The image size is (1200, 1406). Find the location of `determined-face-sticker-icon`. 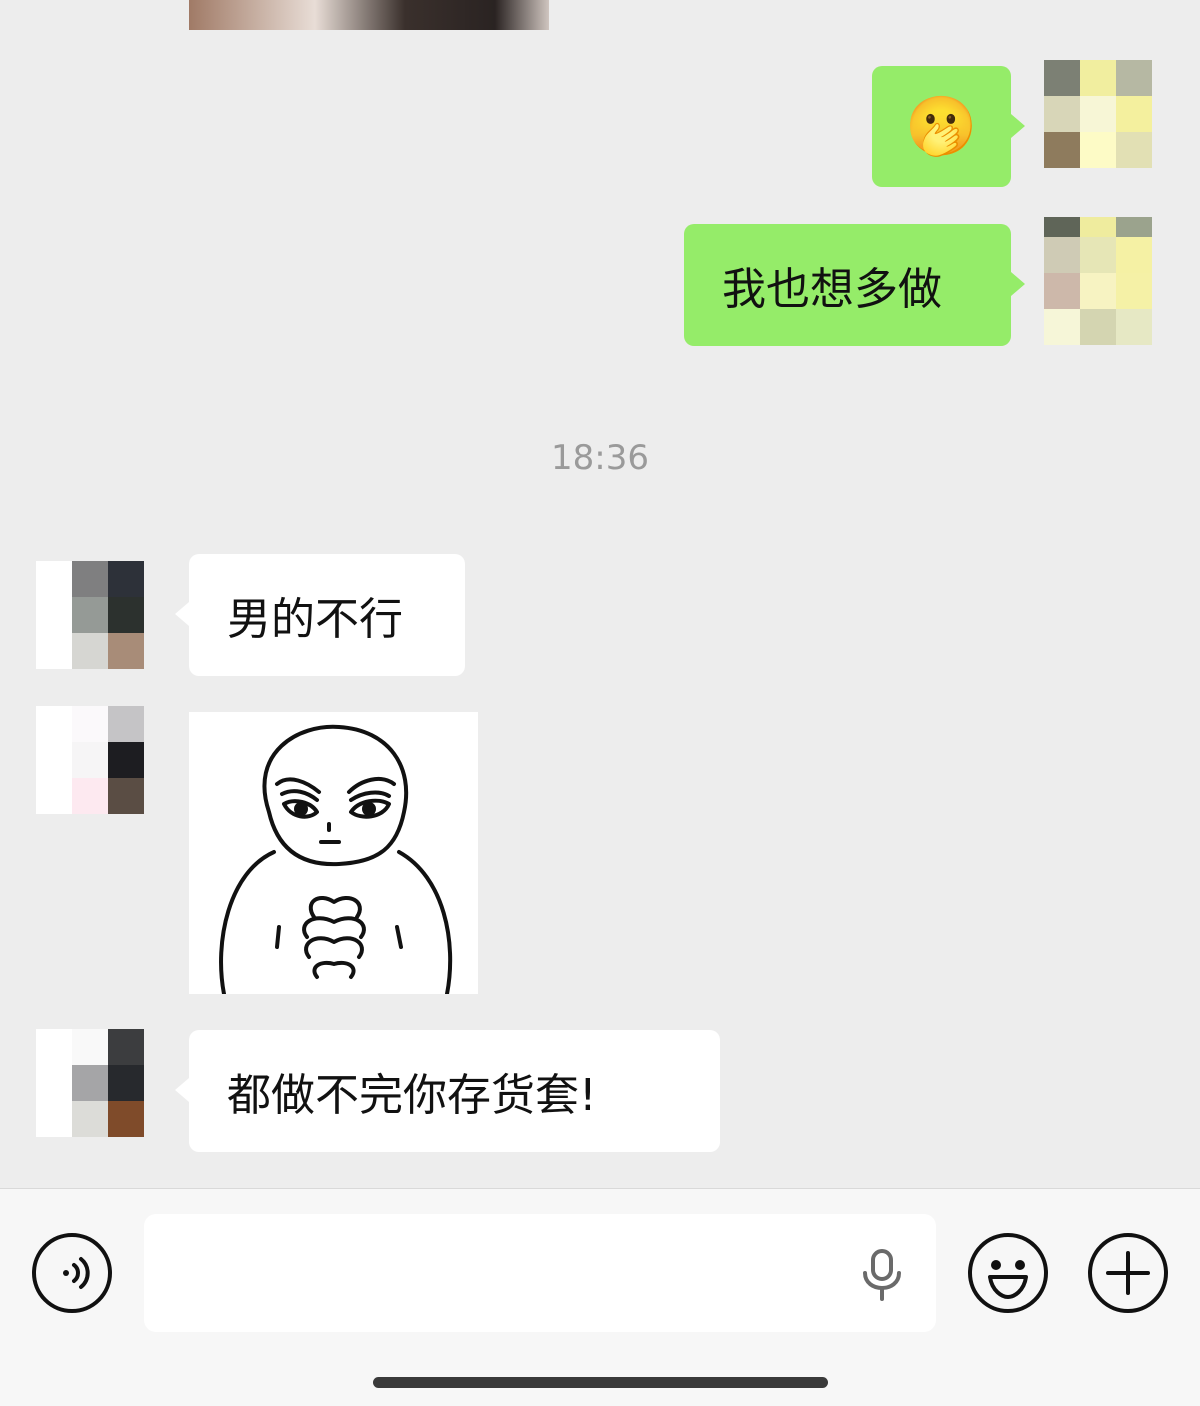

determined-face-sticker-icon is located at coordinates (336, 859).